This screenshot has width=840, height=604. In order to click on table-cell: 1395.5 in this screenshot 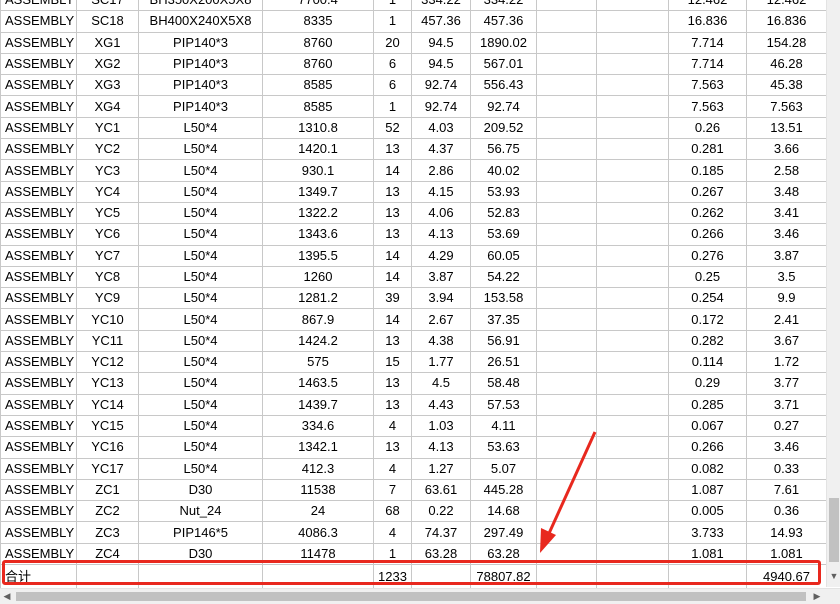, I will do `click(318, 255)`.